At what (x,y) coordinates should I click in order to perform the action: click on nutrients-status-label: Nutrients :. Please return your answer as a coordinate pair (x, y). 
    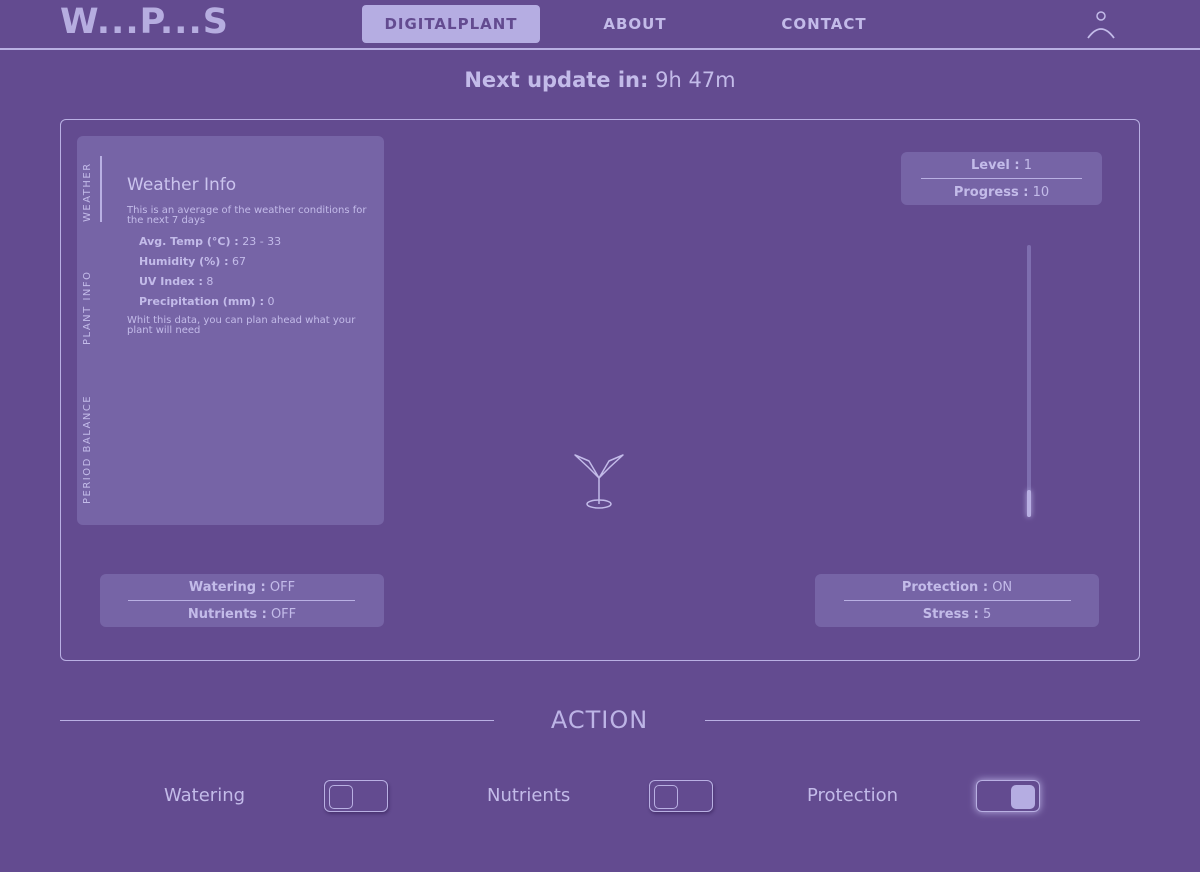
    Looking at the image, I should click on (227, 614).